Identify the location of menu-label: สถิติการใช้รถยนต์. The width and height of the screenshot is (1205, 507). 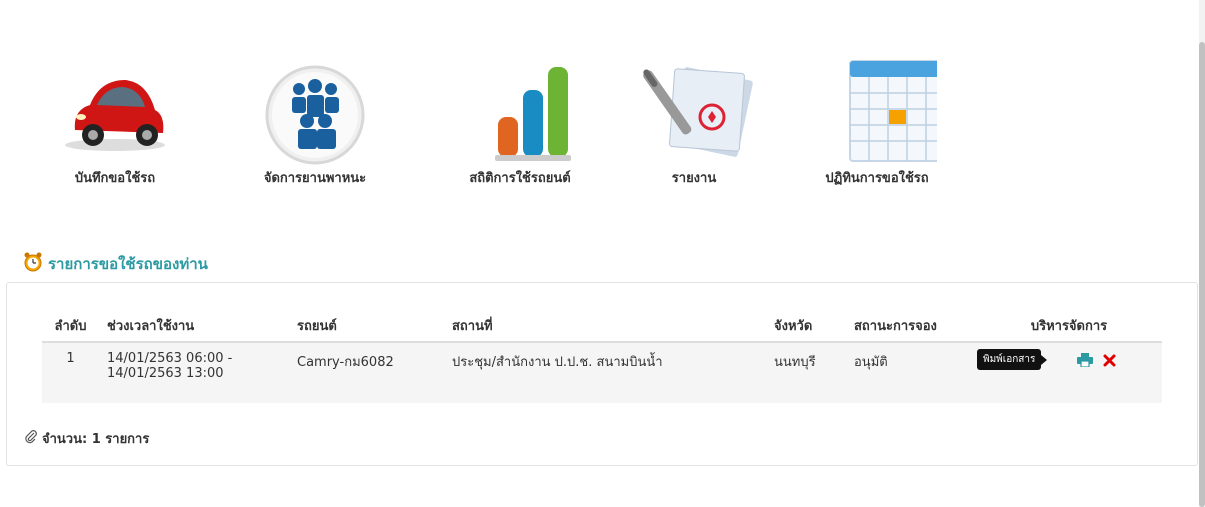
(520, 178).